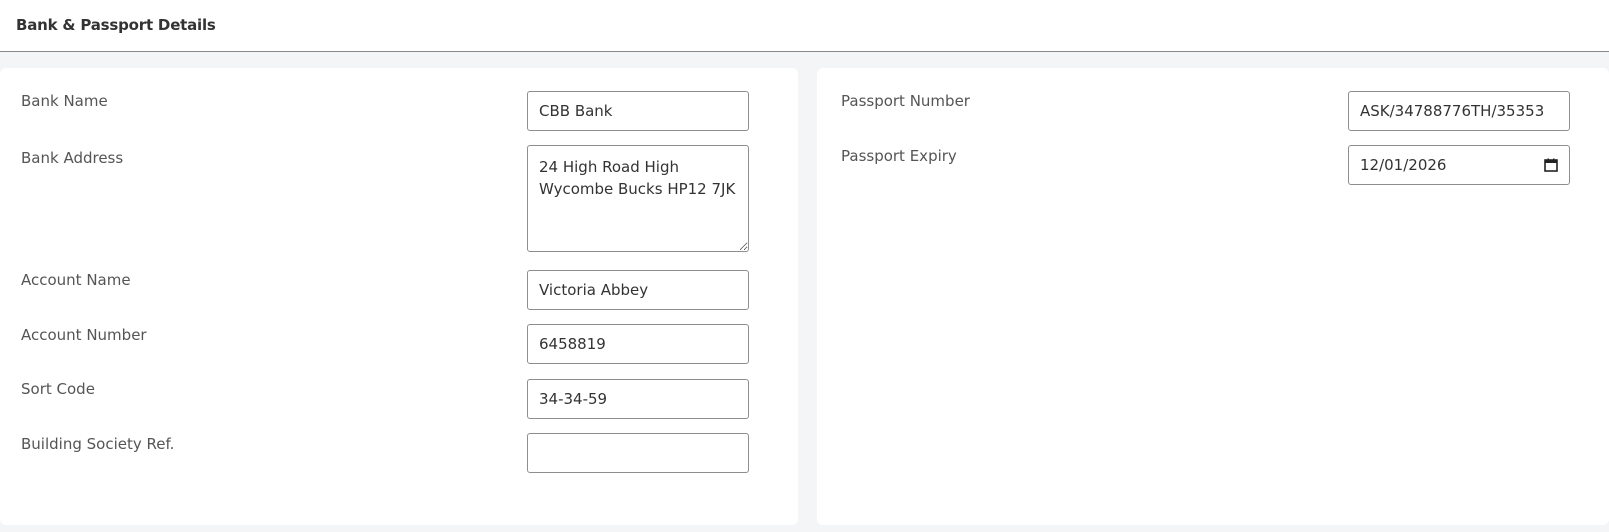  Describe the element at coordinates (638, 453) in the screenshot. I see `building-society-ref-input` at that location.